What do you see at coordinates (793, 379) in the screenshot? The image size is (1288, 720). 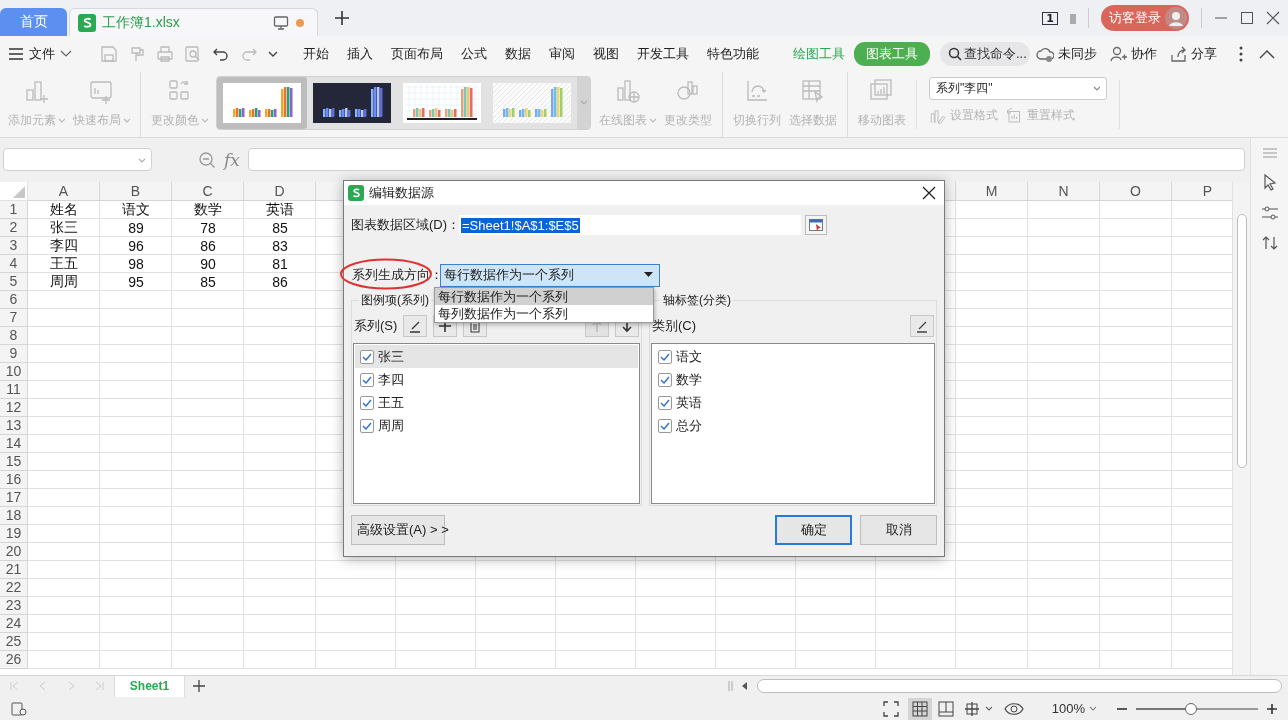 I see `list-item: 数学` at bounding box center [793, 379].